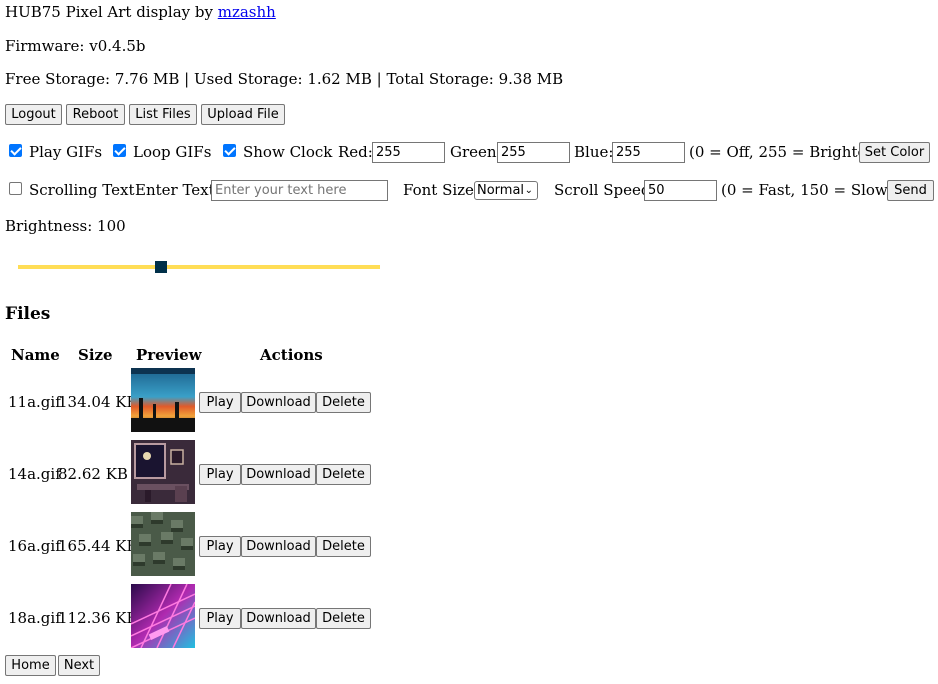 This screenshot has width=938, height=684. I want to click on file-size: 165.44 KB, so click(98, 546).